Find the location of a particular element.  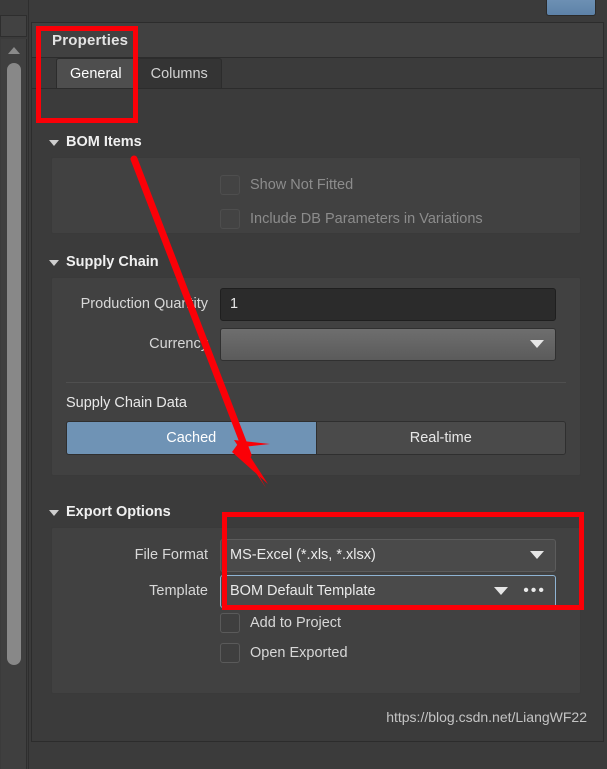

left-column-header is located at coordinates (13, 26).